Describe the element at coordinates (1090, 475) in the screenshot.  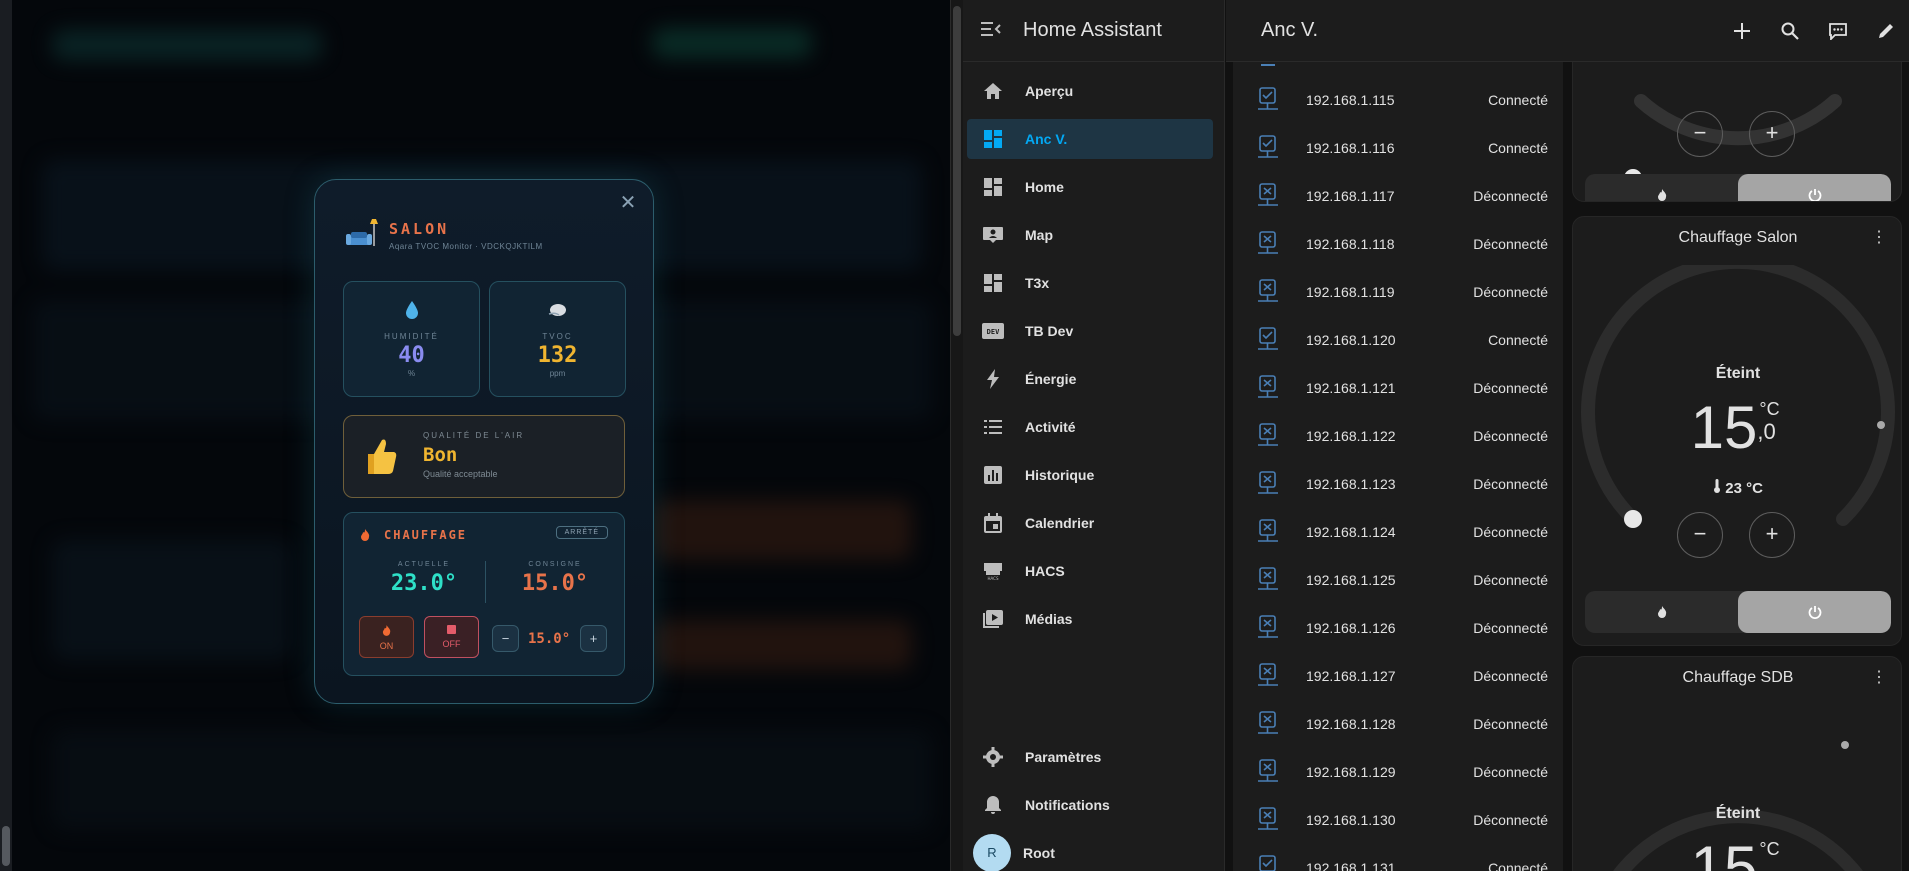
I see `sidebar-item-historique: Historique` at that location.